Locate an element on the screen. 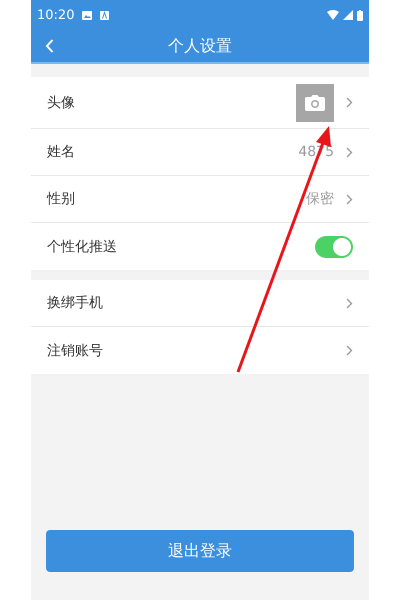  back-icon is located at coordinates (49, 46).